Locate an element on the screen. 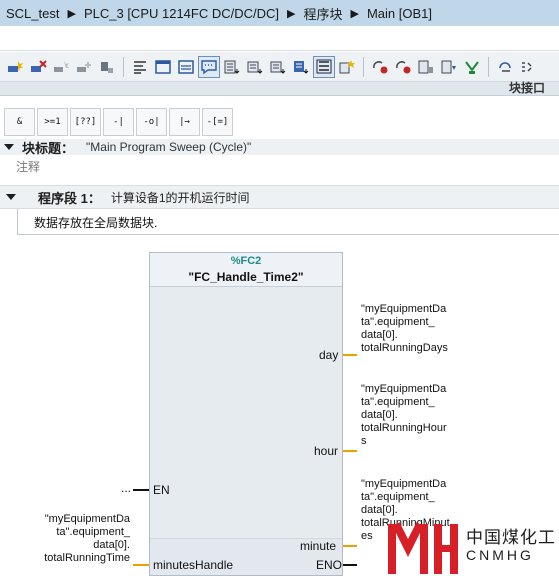 This screenshot has width=559, height=576. wire-minute is located at coordinates (350, 546).